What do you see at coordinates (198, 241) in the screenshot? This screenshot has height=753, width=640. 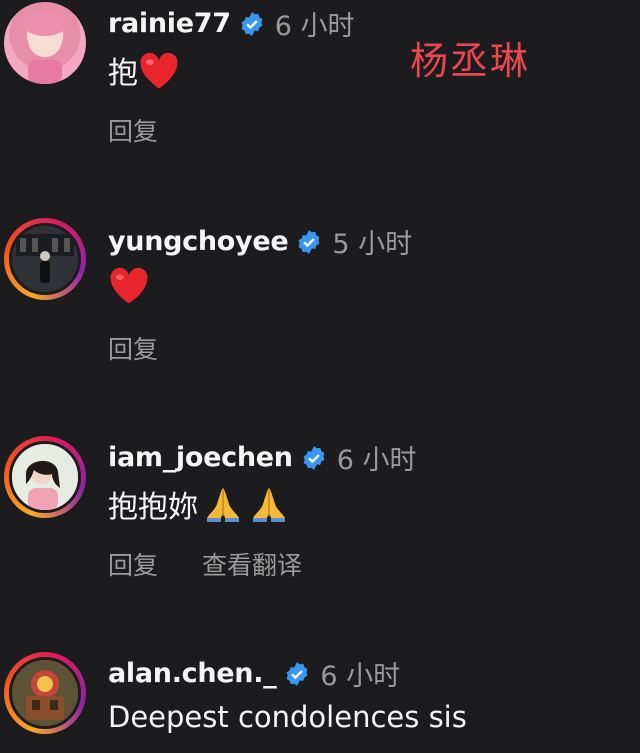 I see `username: yungchoyee` at bounding box center [198, 241].